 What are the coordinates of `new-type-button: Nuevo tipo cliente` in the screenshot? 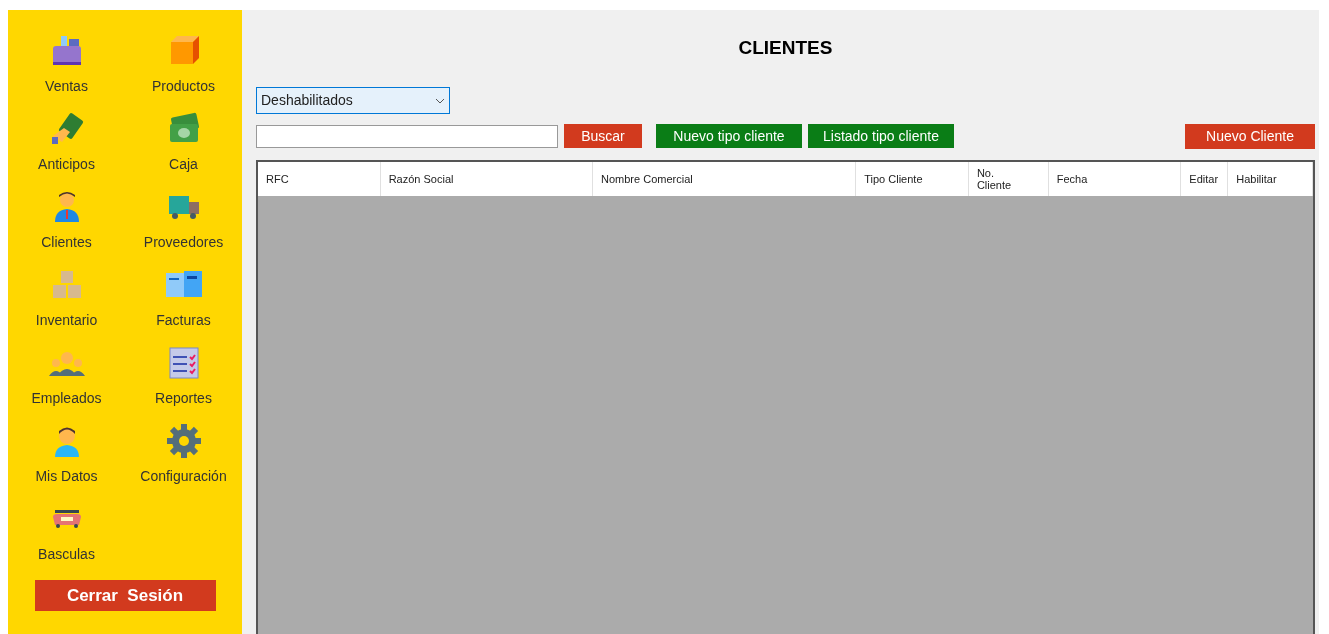 It's located at (729, 136).